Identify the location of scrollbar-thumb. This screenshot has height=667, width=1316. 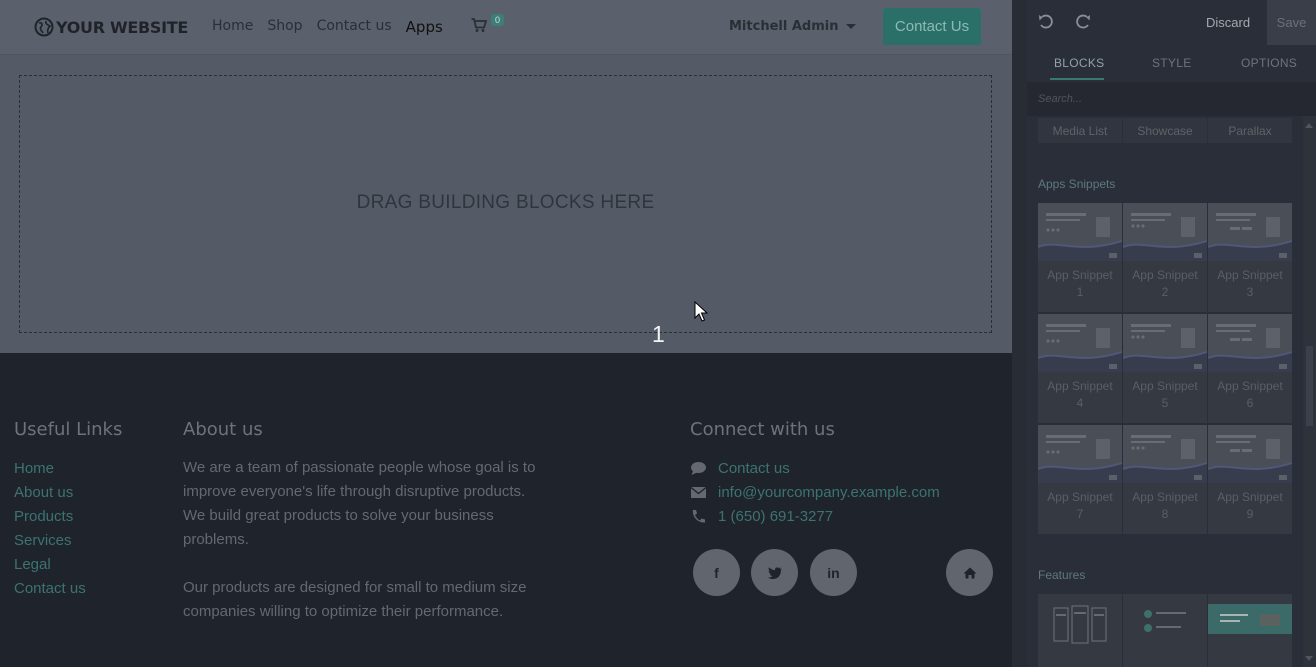
(1309, 386).